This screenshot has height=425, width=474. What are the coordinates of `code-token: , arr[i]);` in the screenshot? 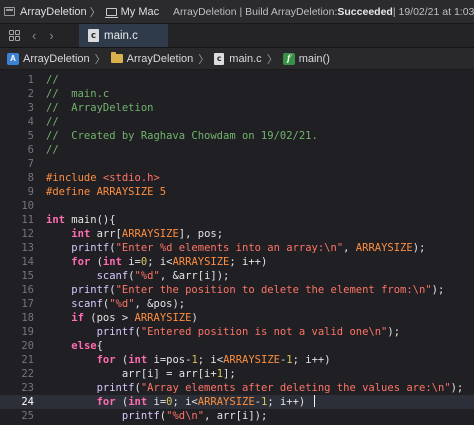 It's located at (236, 416).